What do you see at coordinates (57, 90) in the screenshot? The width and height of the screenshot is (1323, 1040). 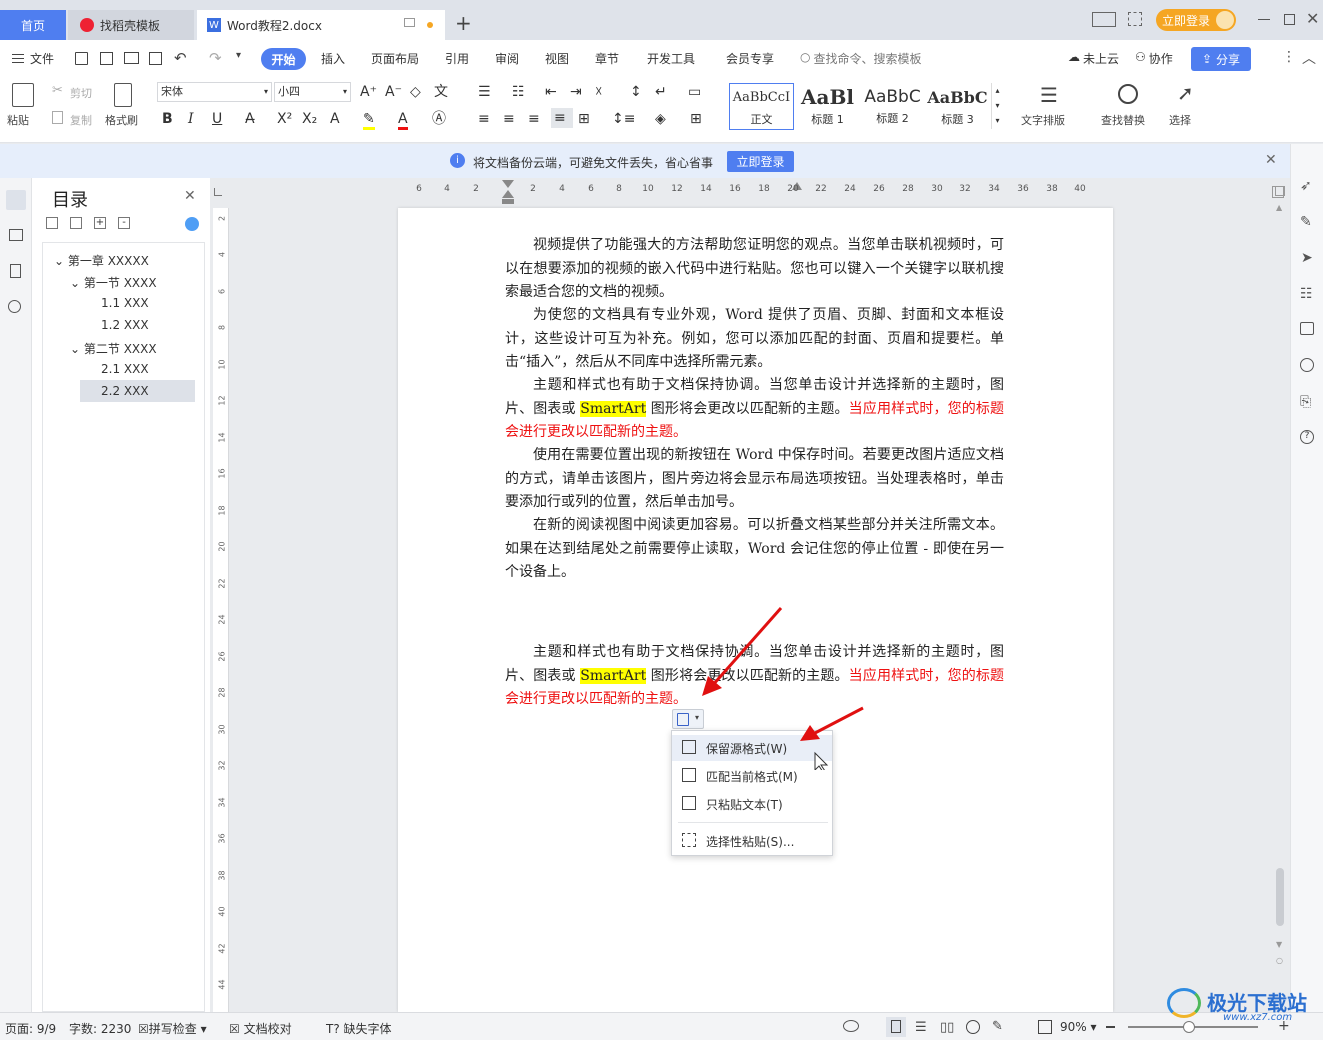 I see `scissors-icon: ✂` at bounding box center [57, 90].